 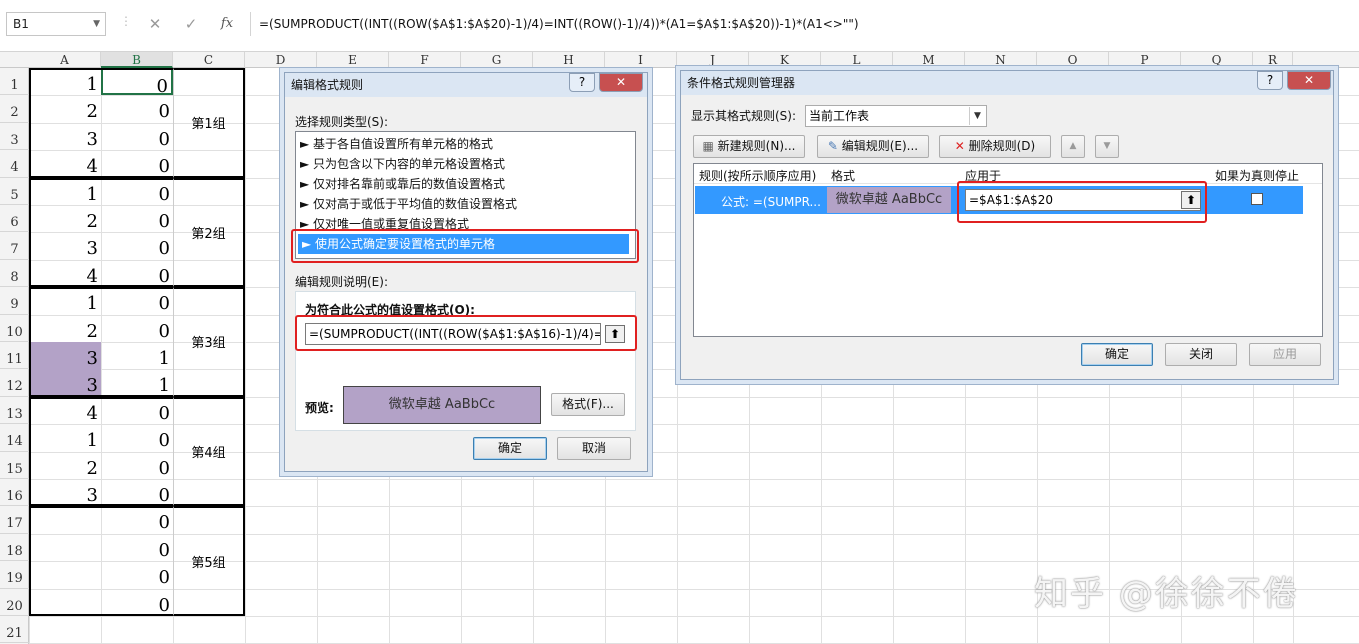 I want to click on delete-rule-label: 删除规则(D), so click(x=1002, y=146).